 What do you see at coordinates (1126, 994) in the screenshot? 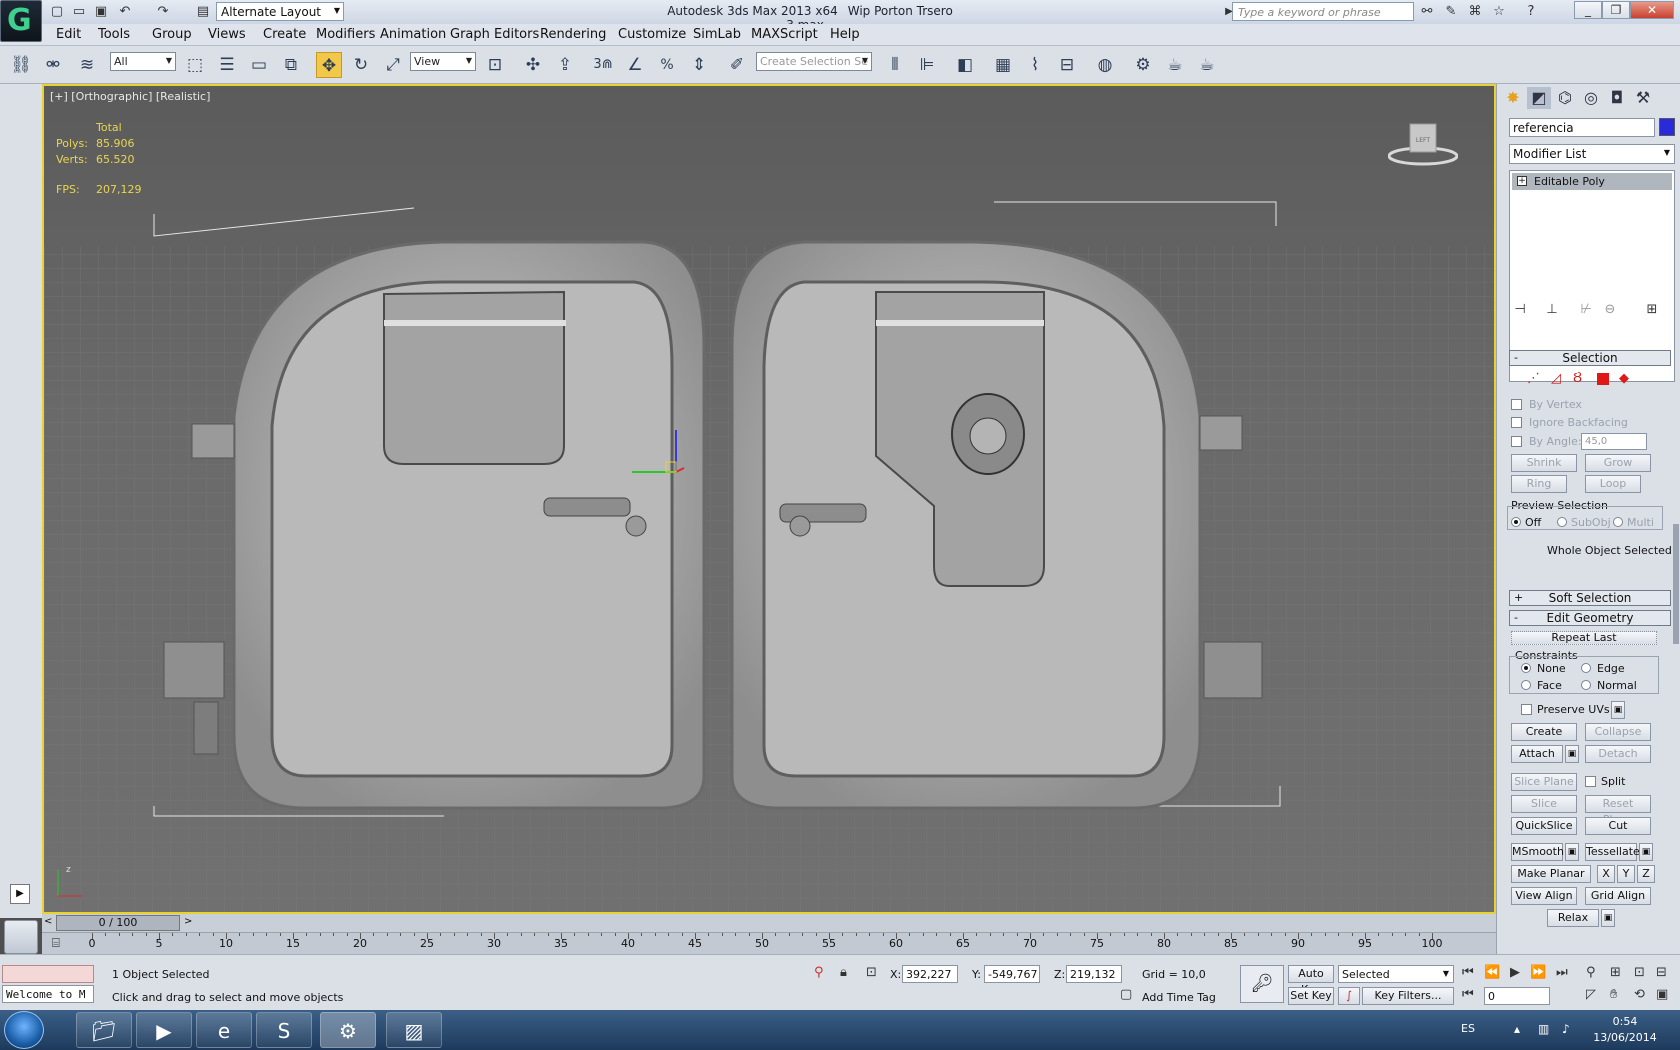
I see `time-tag-icon: ▢` at bounding box center [1126, 994].